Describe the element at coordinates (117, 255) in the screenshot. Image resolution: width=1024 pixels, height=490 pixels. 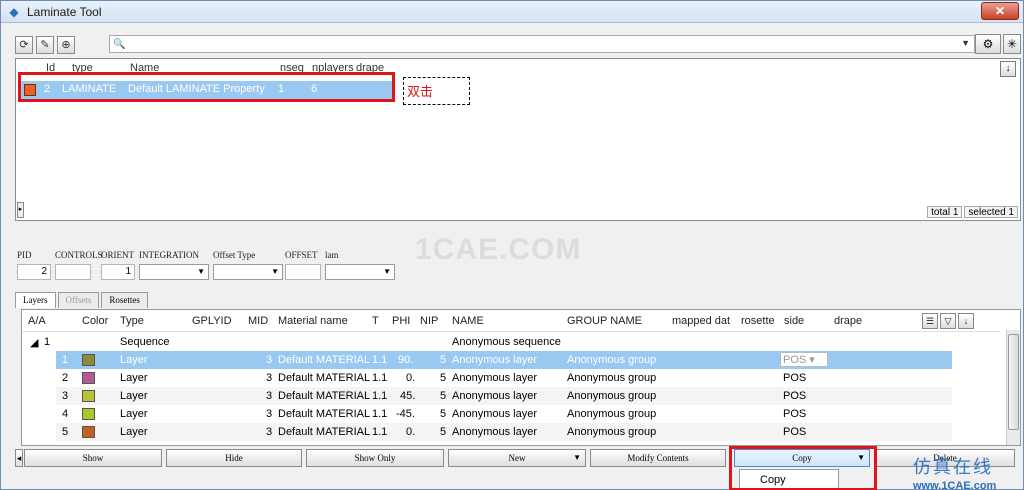
I see `label-orient: ORIENT` at that location.